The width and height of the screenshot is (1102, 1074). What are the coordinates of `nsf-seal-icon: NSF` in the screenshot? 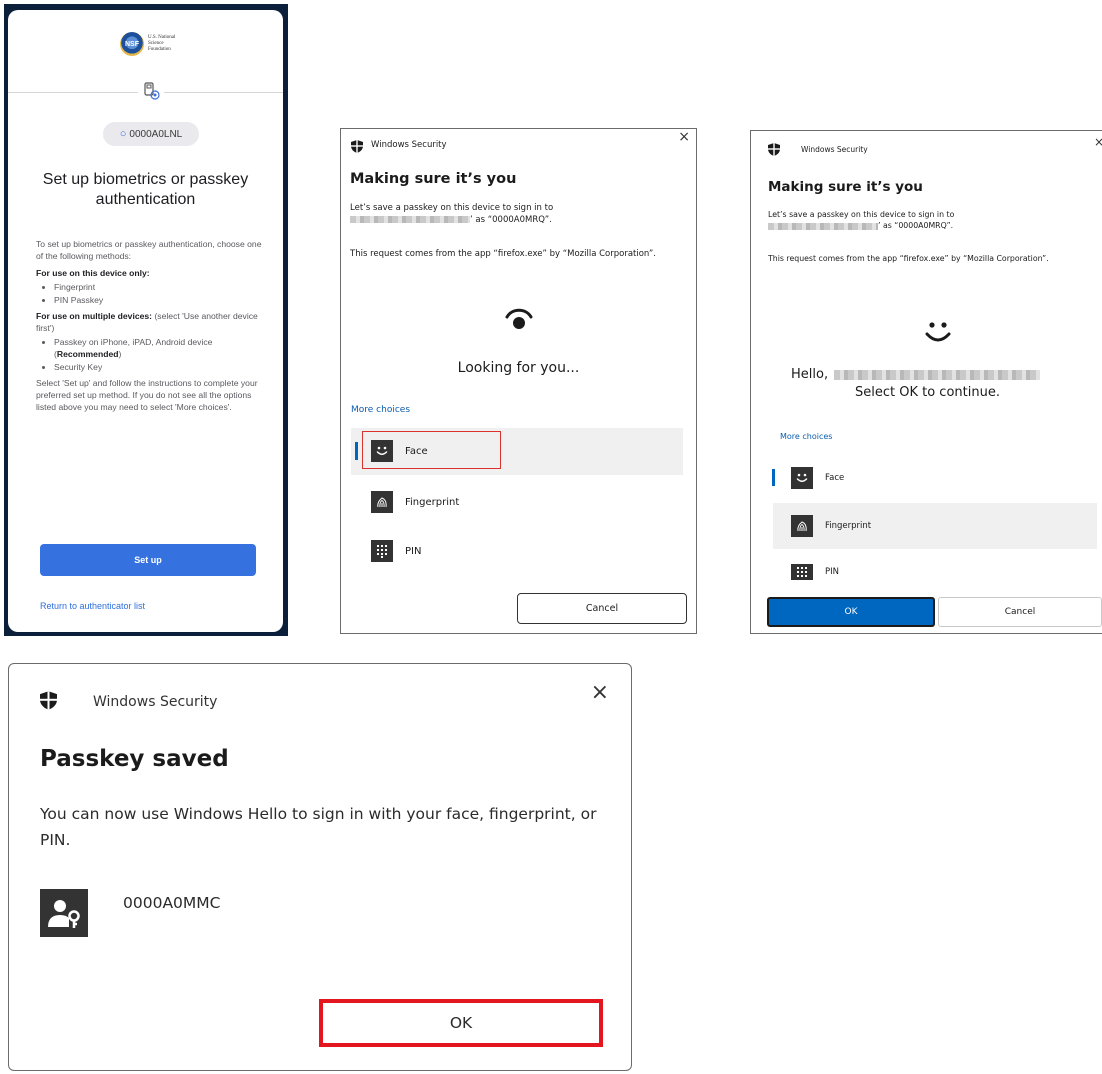 It's located at (132, 44).